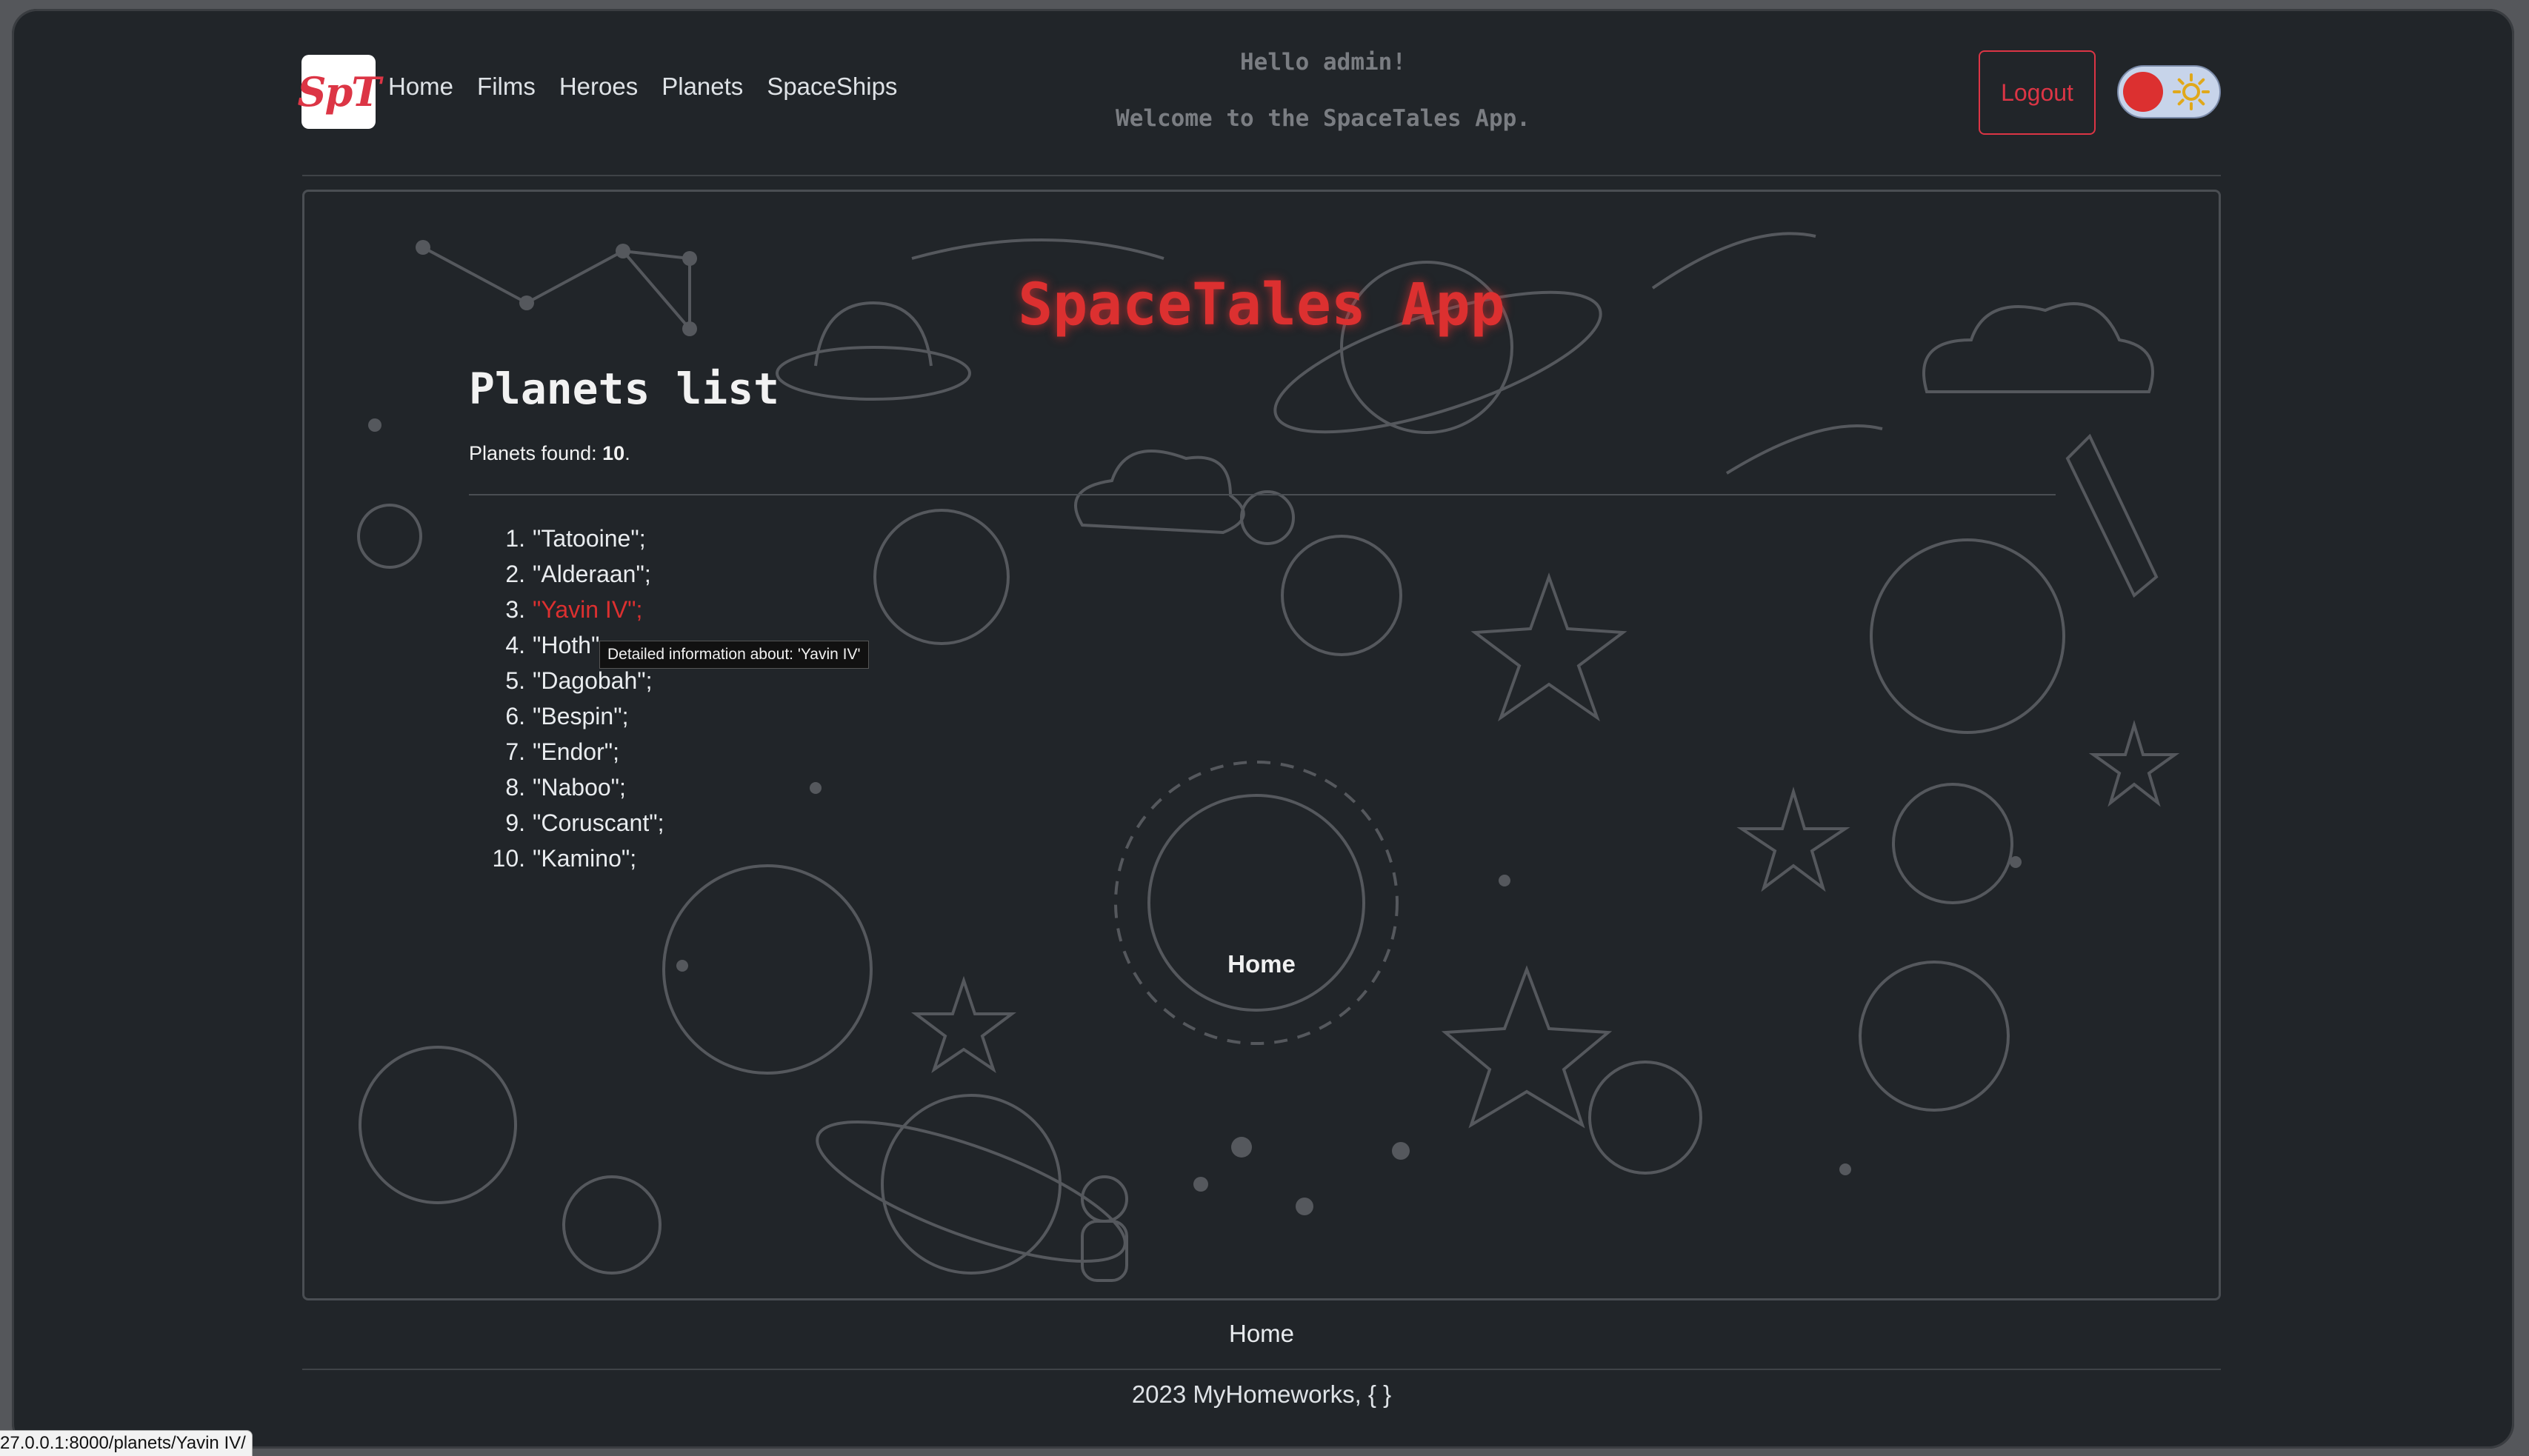  What do you see at coordinates (515, 787) in the screenshot?
I see `planet-number: 8.` at bounding box center [515, 787].